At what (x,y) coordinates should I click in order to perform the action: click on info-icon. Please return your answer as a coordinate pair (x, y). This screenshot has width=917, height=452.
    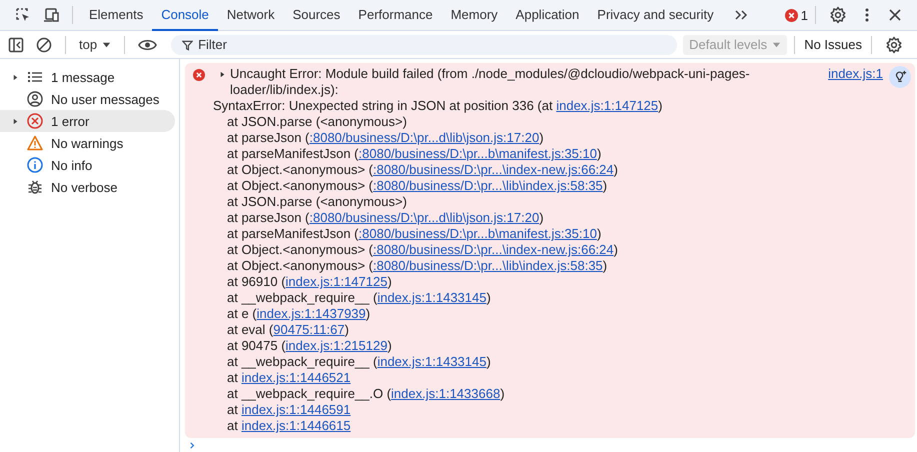
    Looking at the image, I should click on (35, 165).